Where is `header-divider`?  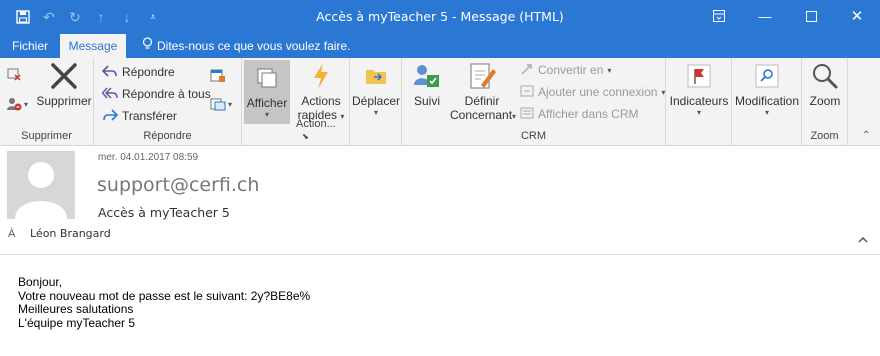
header-divider is located at coordinates (440, 254).